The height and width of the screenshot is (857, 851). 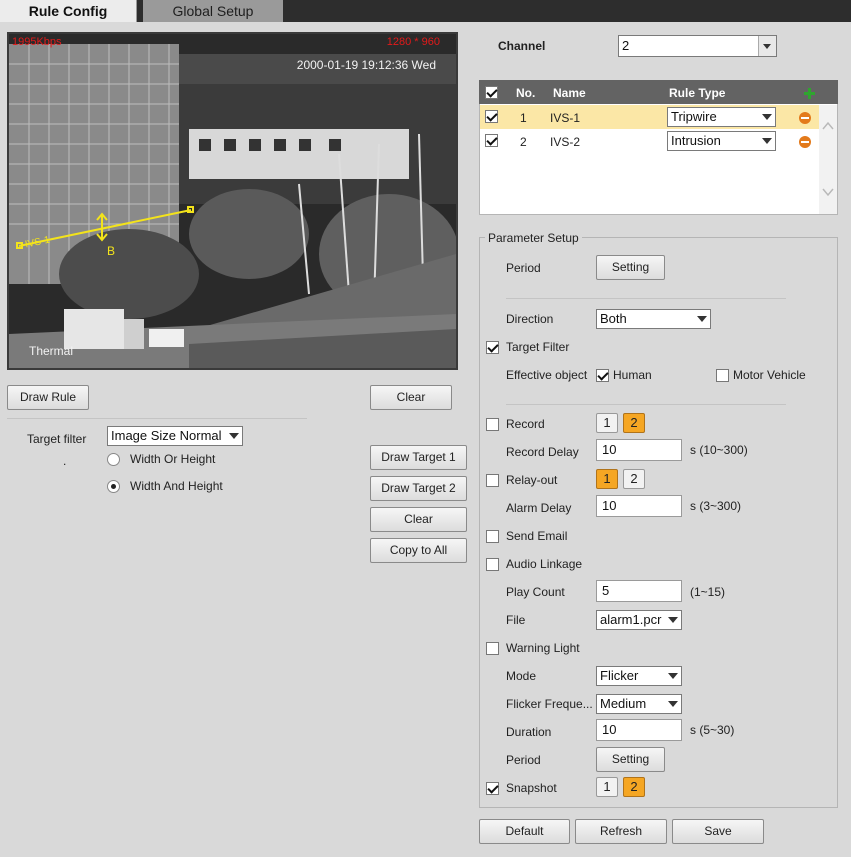 I want to click on save-button: Save, so click(x=718, y=831).